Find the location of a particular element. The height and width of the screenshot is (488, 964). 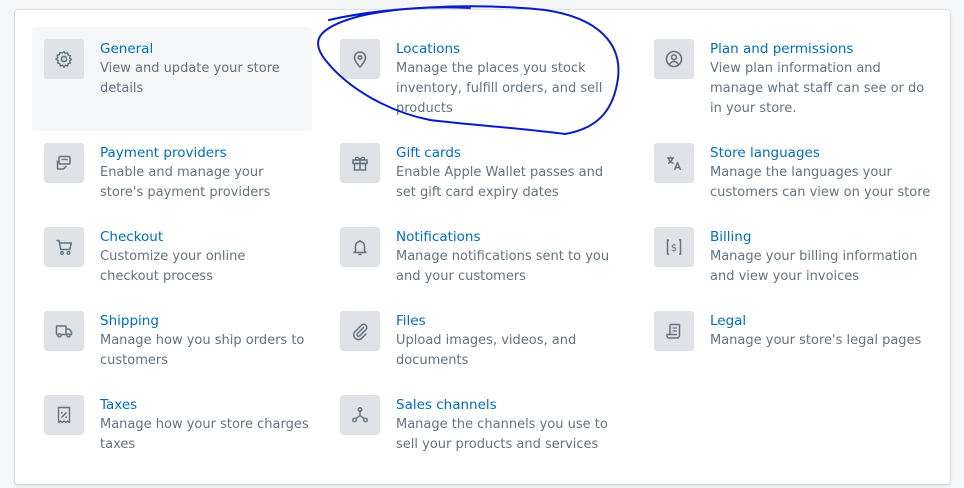

settings-item-description: Customize your online checkout process is located at coordinates (173, 266).